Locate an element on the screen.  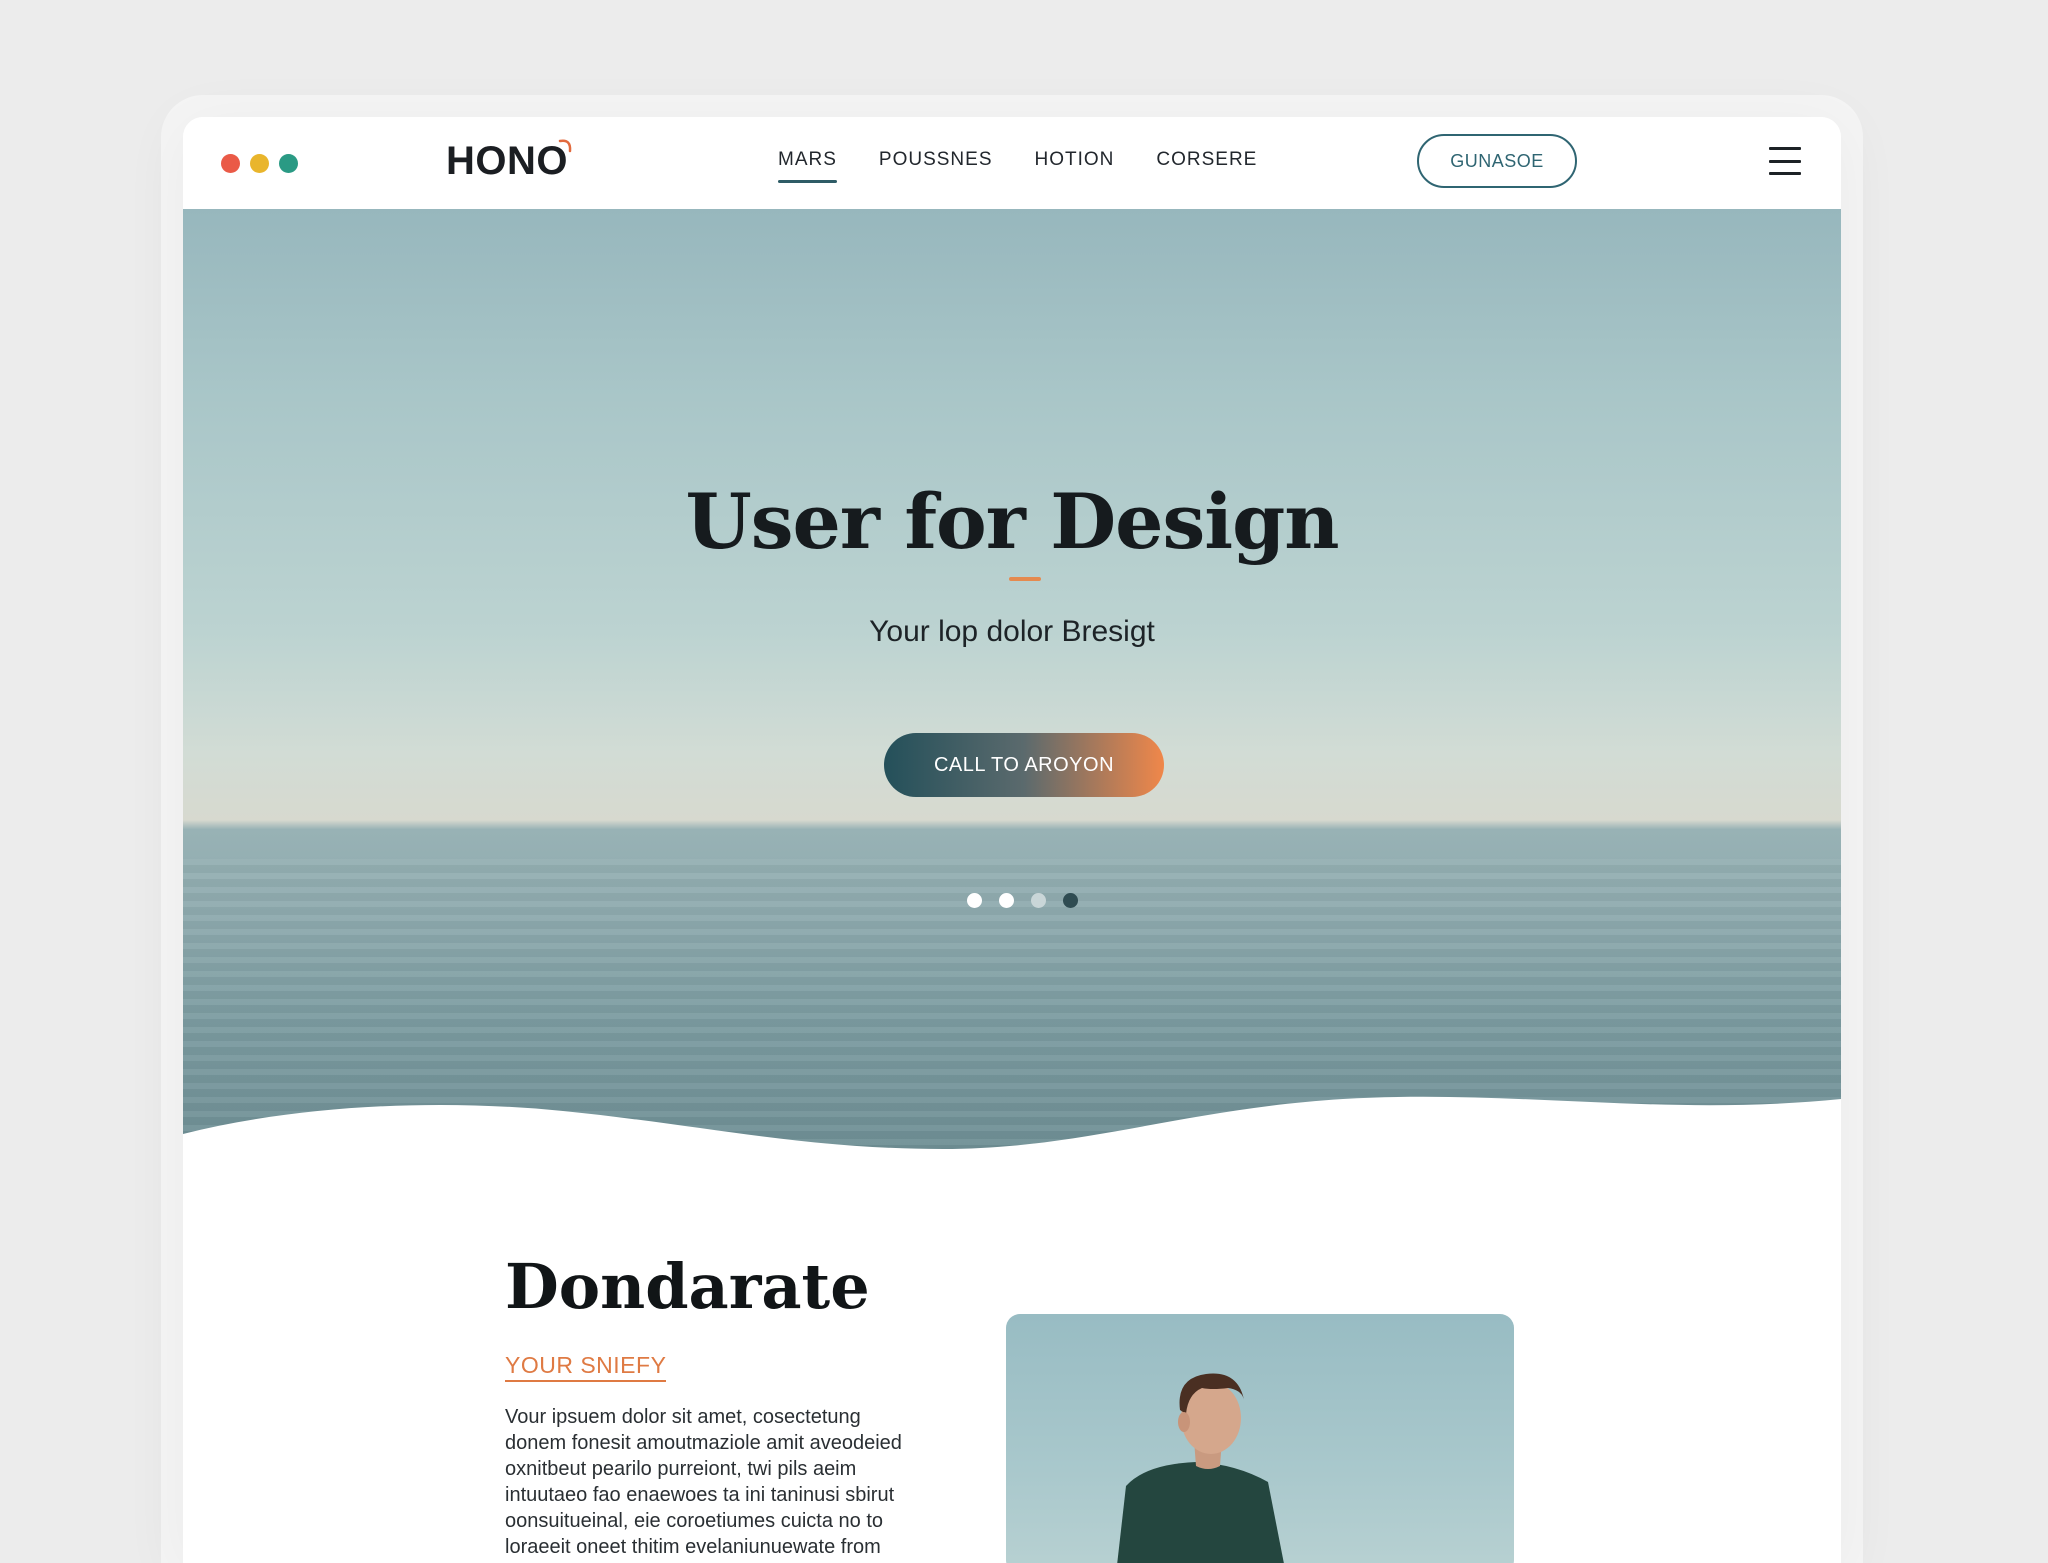
person-photo is located at coordinates (1200, 1468).